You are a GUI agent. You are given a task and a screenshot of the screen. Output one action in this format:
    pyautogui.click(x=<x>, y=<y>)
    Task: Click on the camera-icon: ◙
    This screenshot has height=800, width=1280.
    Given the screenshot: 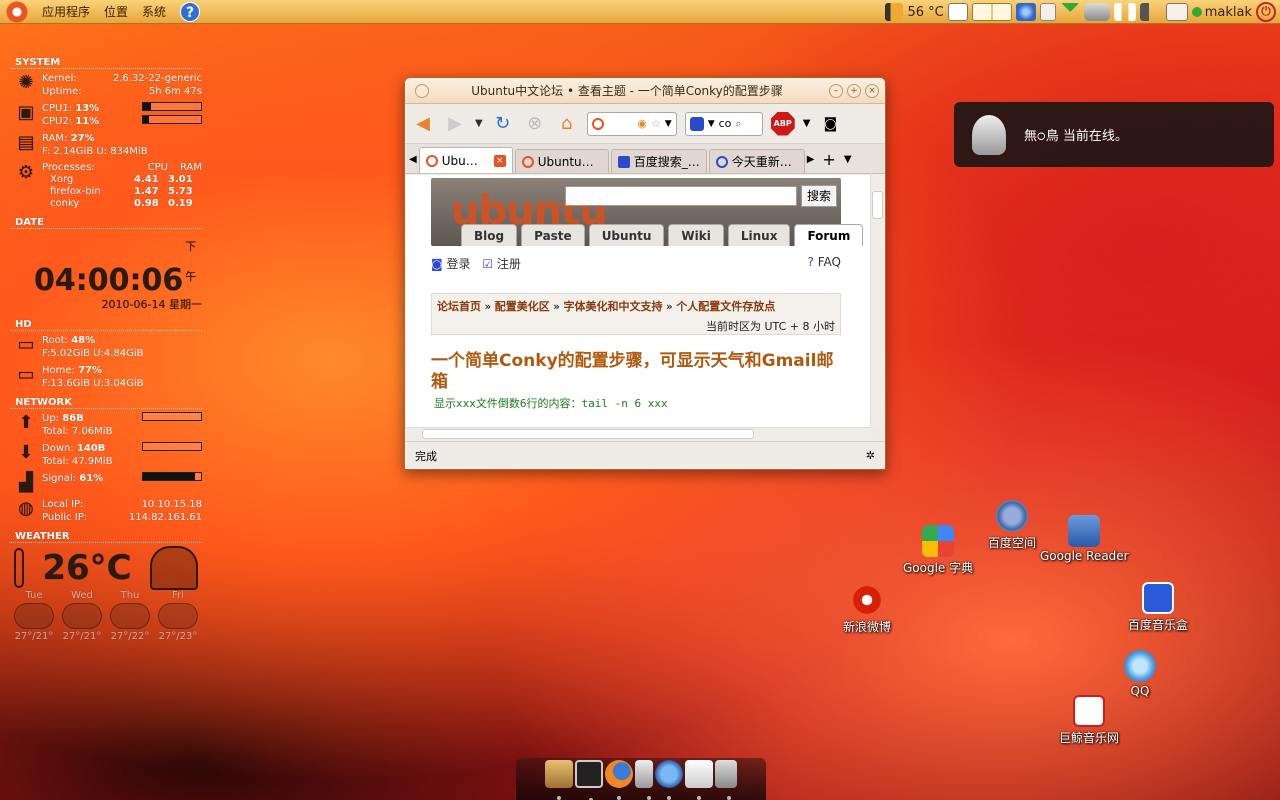 What is the action you would take?
    pyautogui.click(x=830, y=124)
    